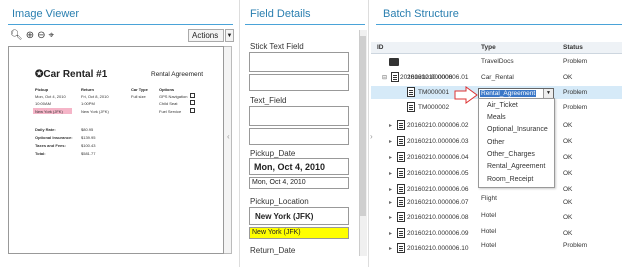 The height and width of the screenshot is (267, 622). I want to click on dropdown-option: Optional_Insurance, so click(517, 129).